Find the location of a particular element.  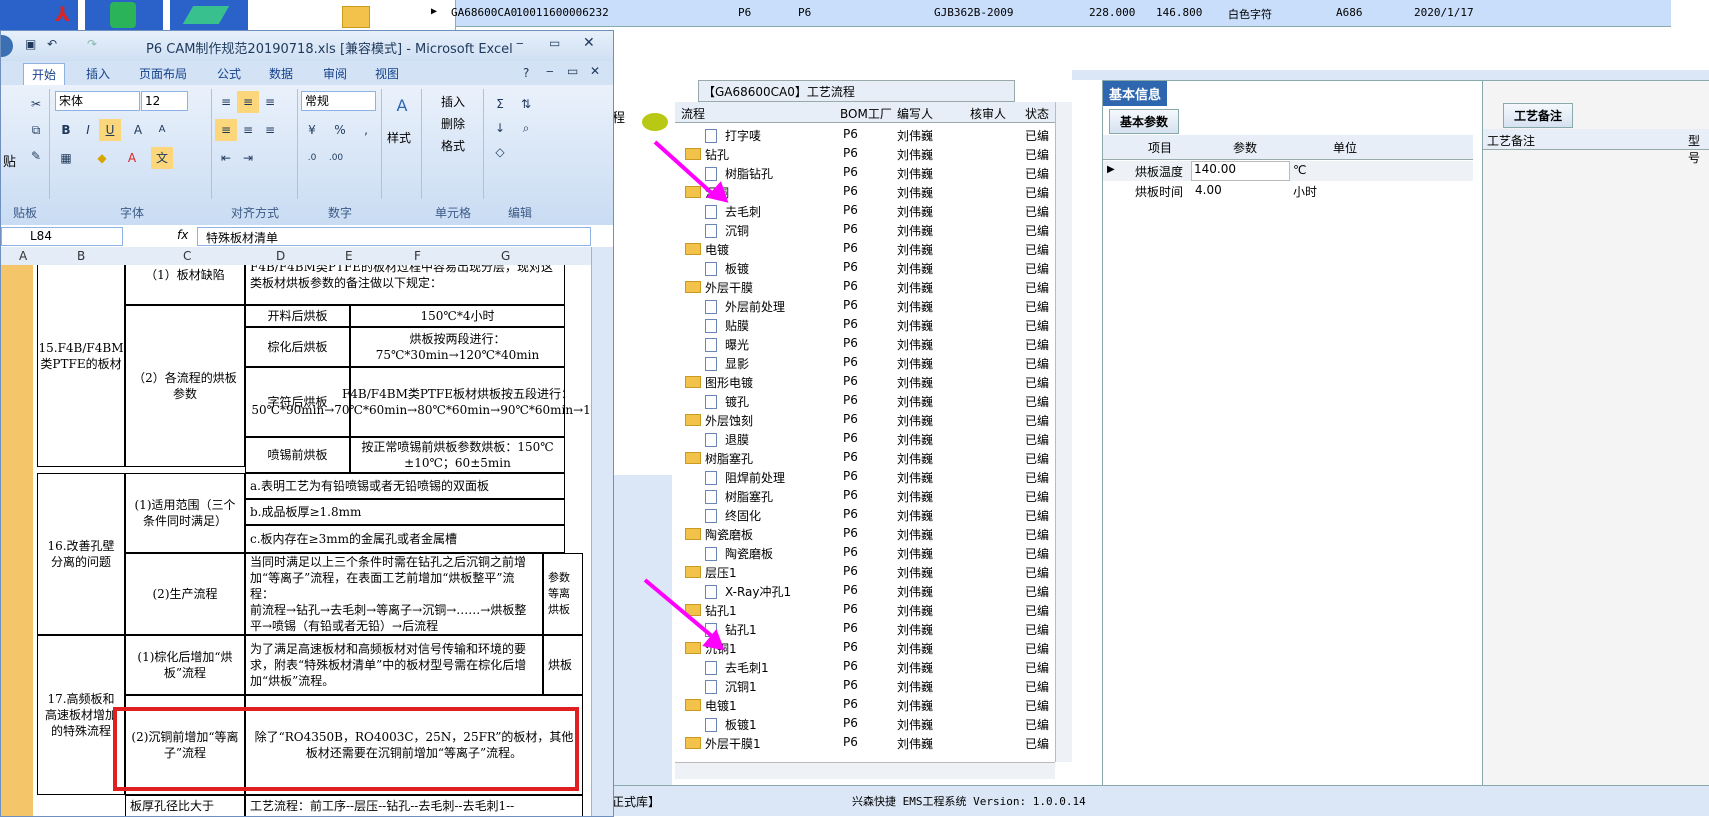

col-factory: BOM工厂 is located at coordinates (866, 113).